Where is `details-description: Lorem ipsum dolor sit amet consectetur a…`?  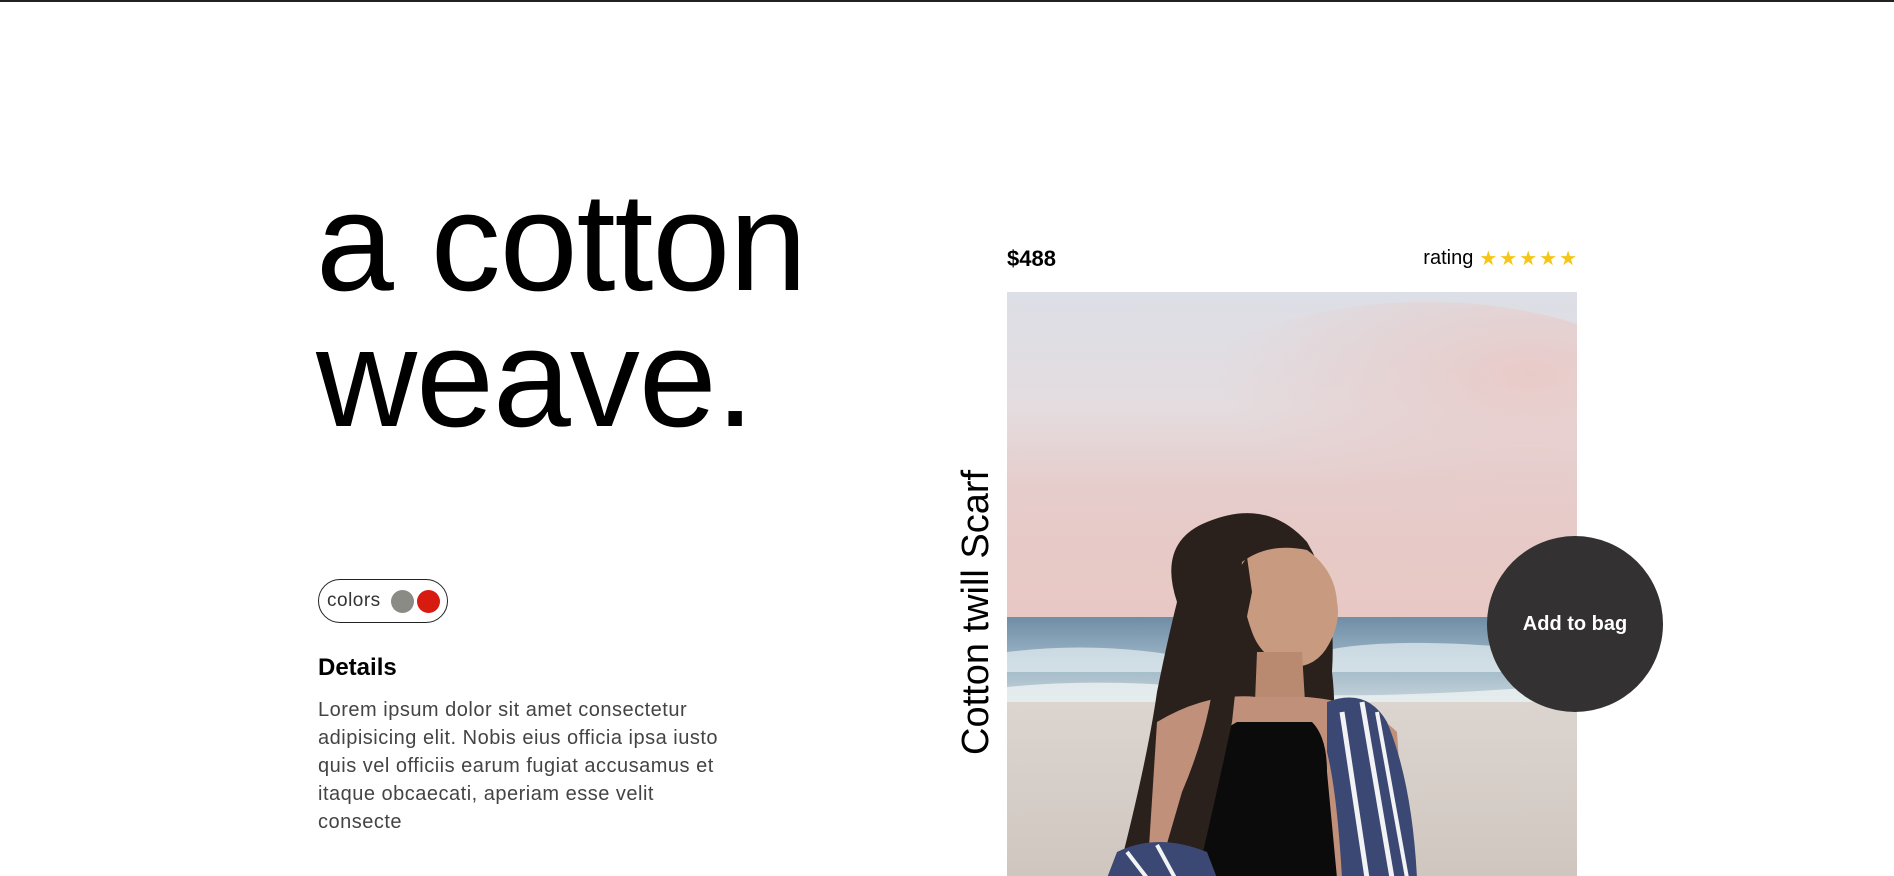
details-description: Lorem ipsum dolor sit amet consectetur a… is located at coordinates (518, 766).